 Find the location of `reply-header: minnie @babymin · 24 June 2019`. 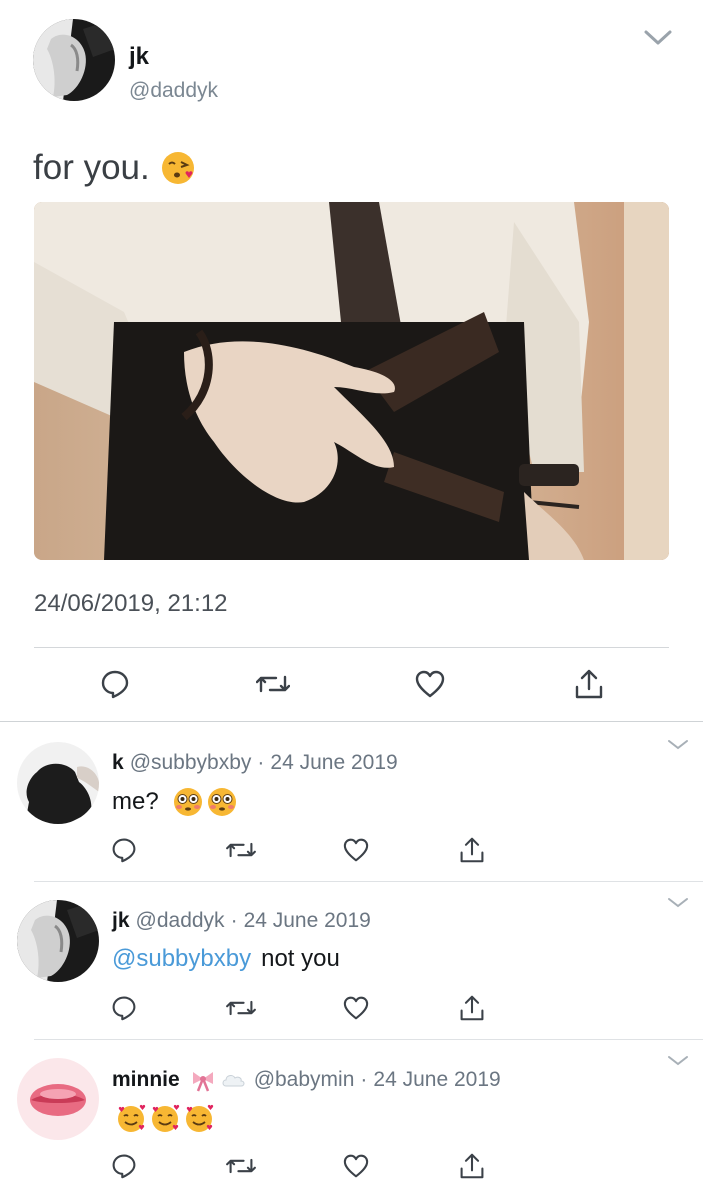

reply-header: minnie @babymin · 24 June 2019 is located at coordinates (306, 1080).